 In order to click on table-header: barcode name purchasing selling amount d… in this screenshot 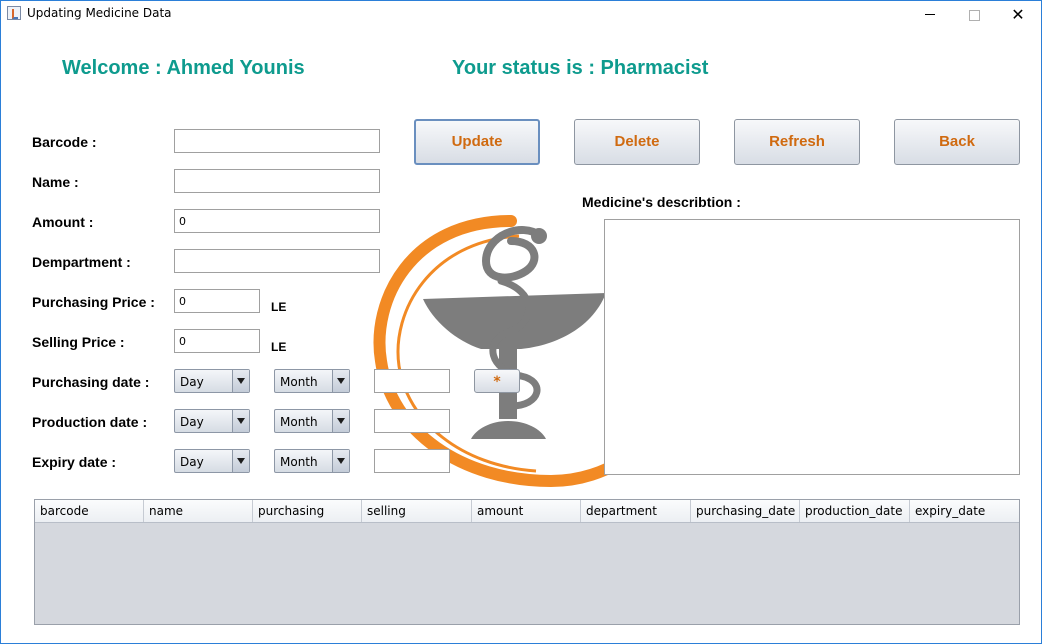, I will do `click(527, 511)`.